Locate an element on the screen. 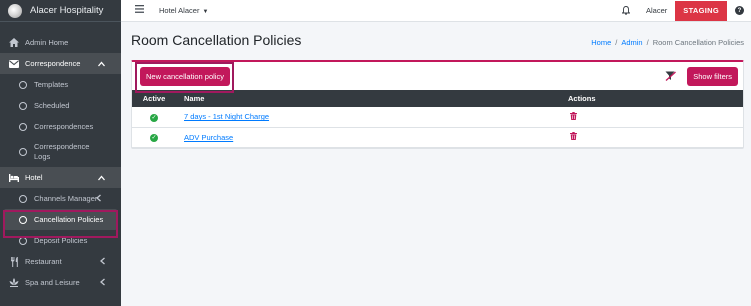 The width and height of the screenshot is (751, 306). hotel-selector: Hotel Alacer ▼ is located at coordinates (183, 10).